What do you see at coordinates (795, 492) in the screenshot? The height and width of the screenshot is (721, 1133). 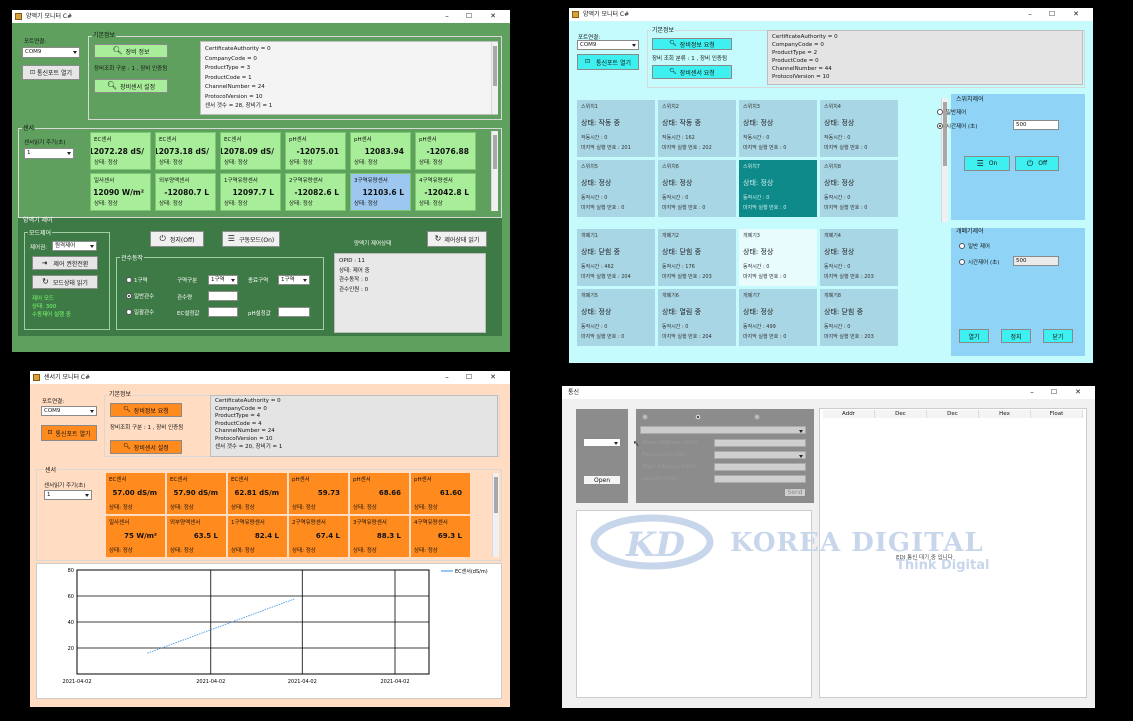 I see `send-button: Send` at bounding box center [795, 492].